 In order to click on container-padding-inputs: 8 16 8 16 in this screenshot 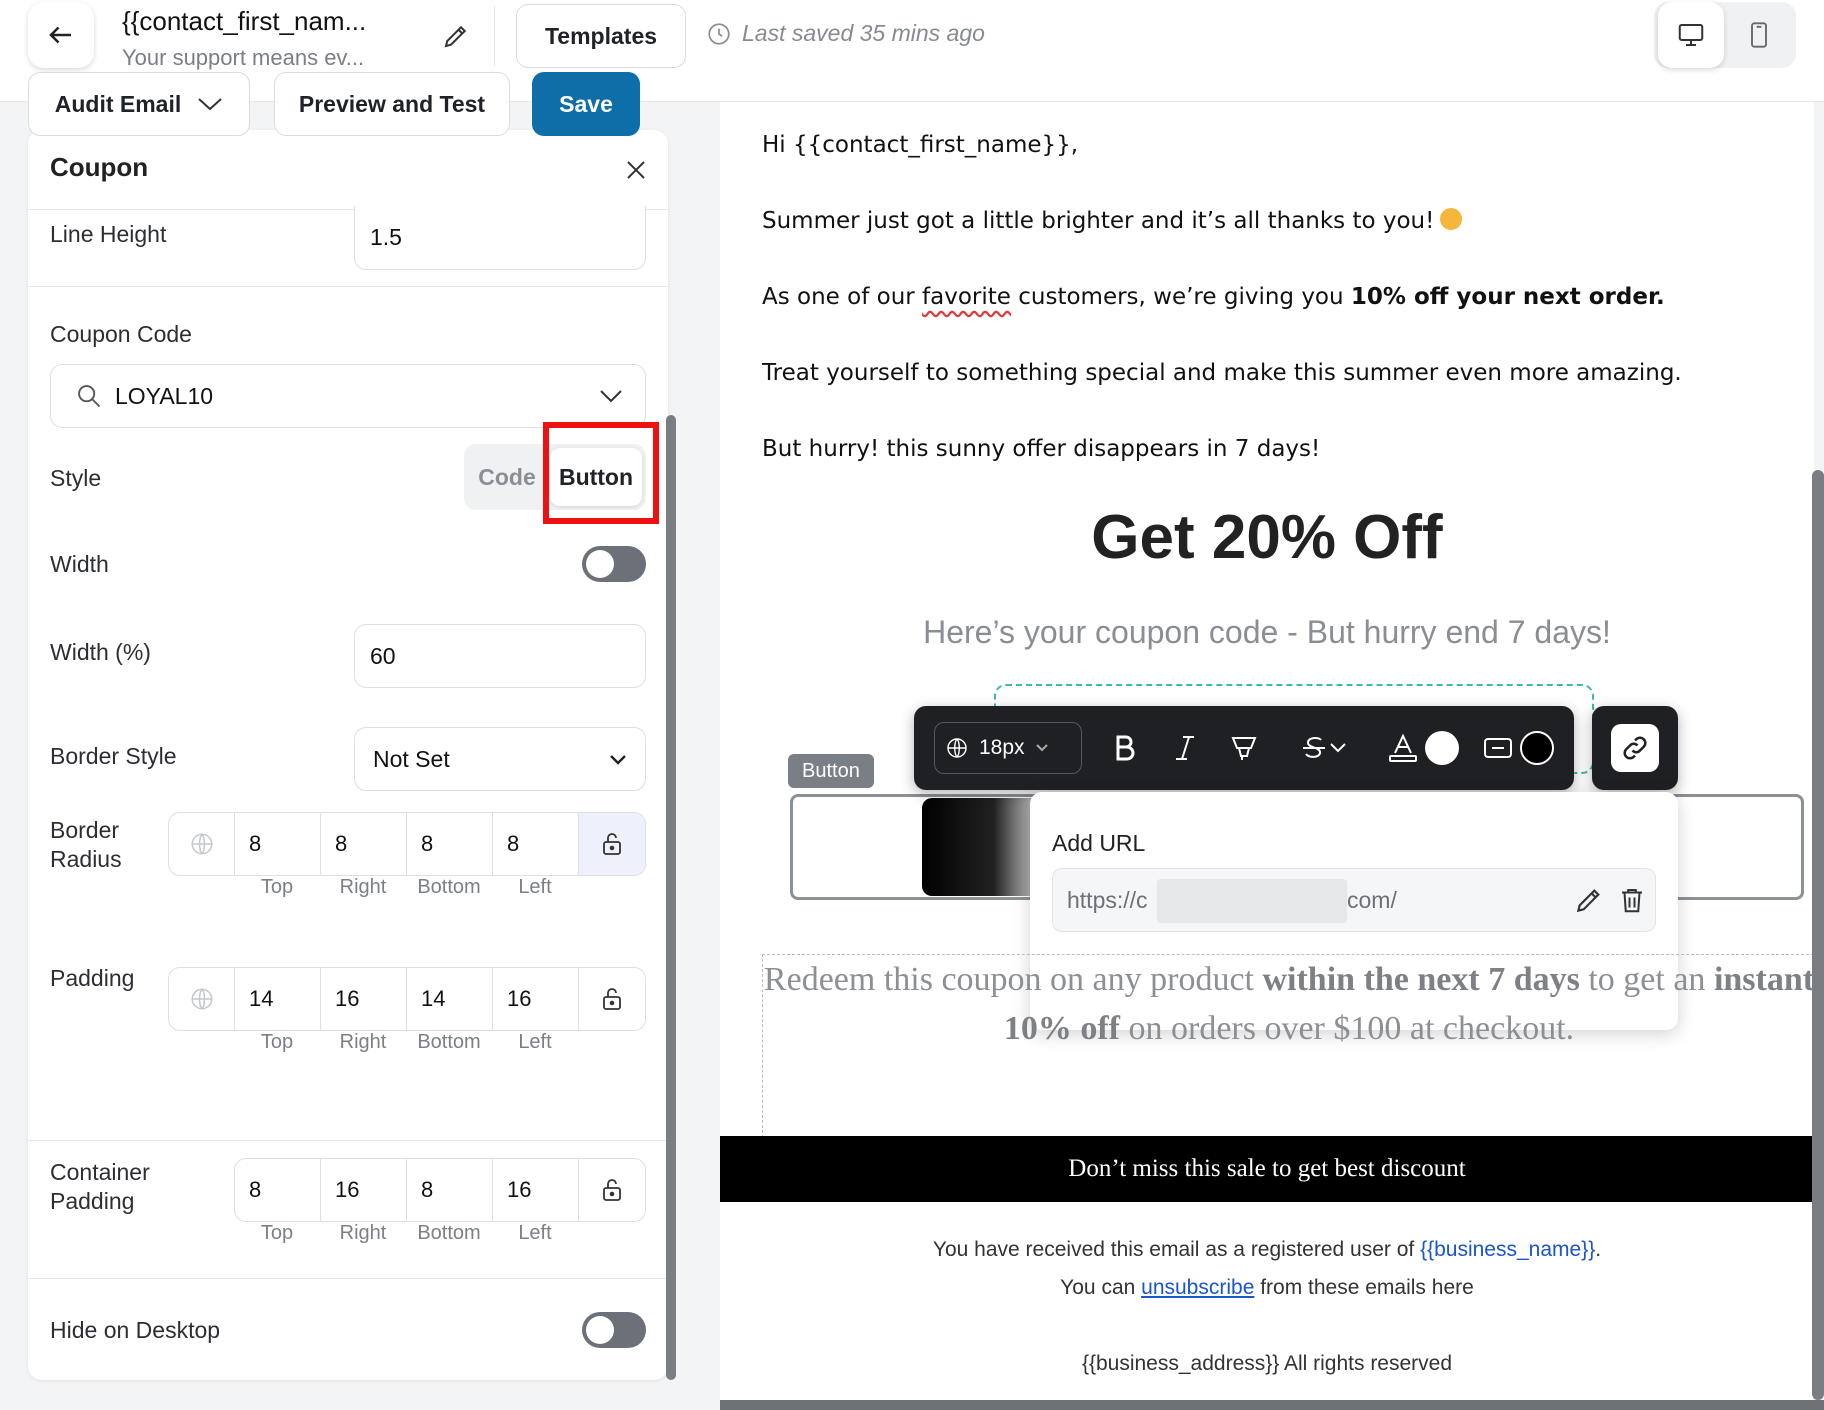, I will do `click(440, 1190)`.